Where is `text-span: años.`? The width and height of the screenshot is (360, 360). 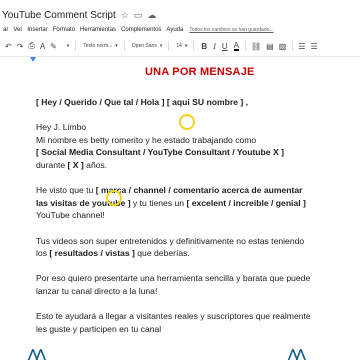 text-span: años. is located at coordinates (95, 164).